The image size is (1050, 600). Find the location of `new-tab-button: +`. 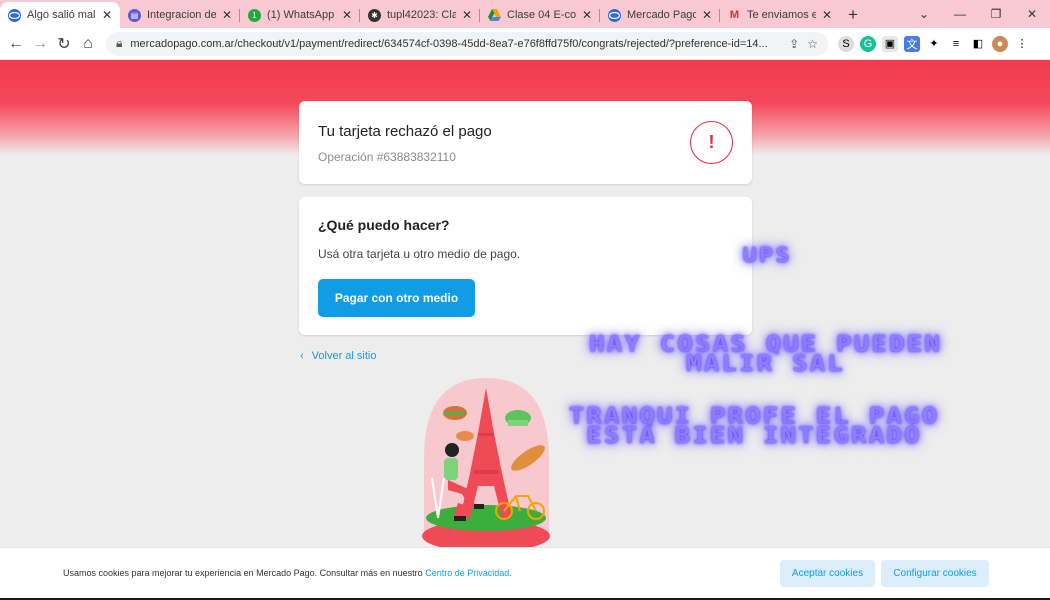

new-tab-button: + is located at coordinates (853, 15).